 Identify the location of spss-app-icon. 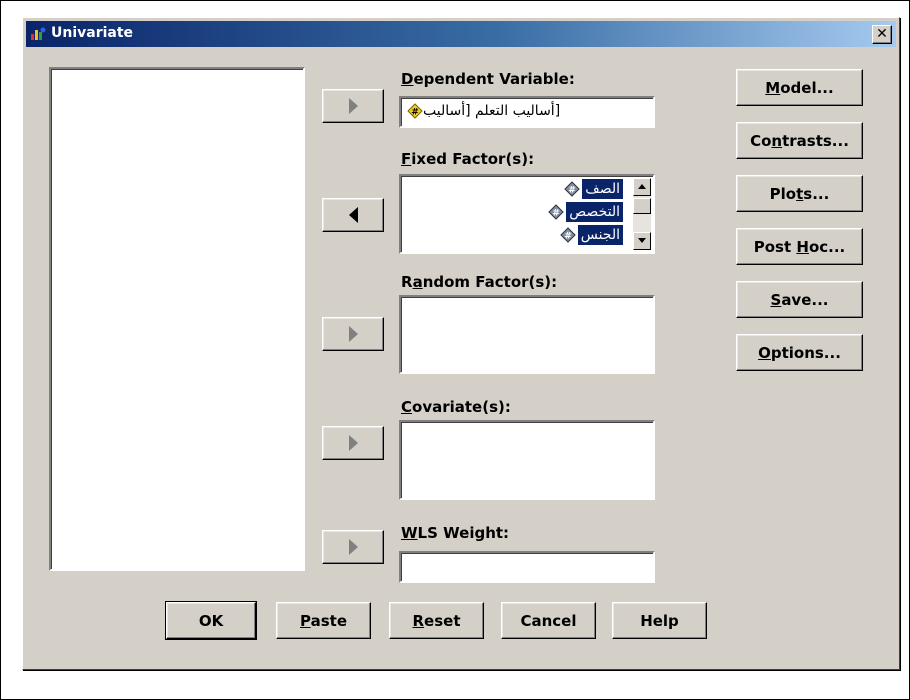
(38, 33).